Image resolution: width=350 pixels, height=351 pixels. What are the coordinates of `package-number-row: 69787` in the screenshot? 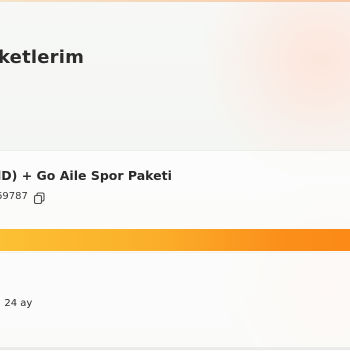 It's located at (23, 196).